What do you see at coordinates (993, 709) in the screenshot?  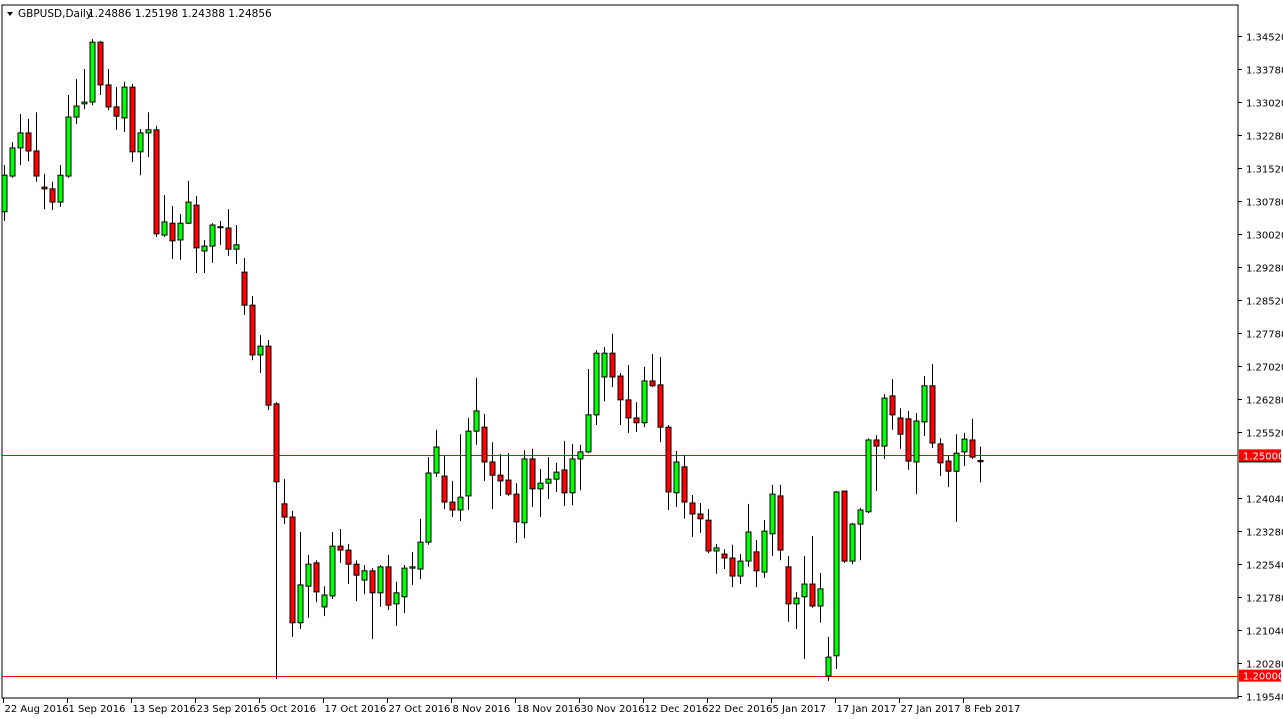 I see `x-tick-label: 8 Feb 2017` at bounding box center [993, 709].